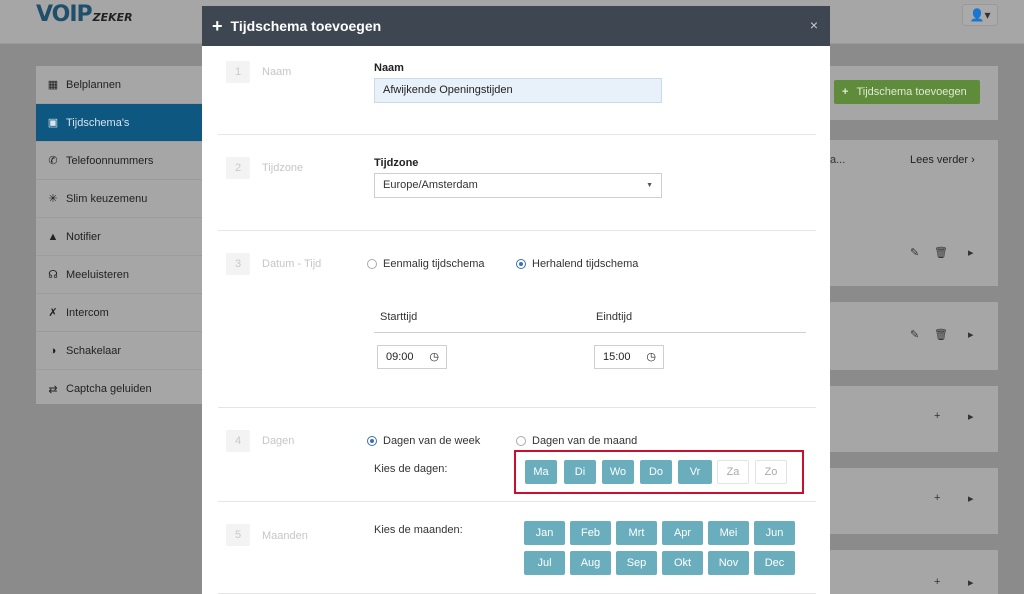 The width and height of the screenshot is (1024, 594). Describe the element at coordinates (614, 317) in the screenshot. I see `eindtijd-label: Eindtijd` at that location.